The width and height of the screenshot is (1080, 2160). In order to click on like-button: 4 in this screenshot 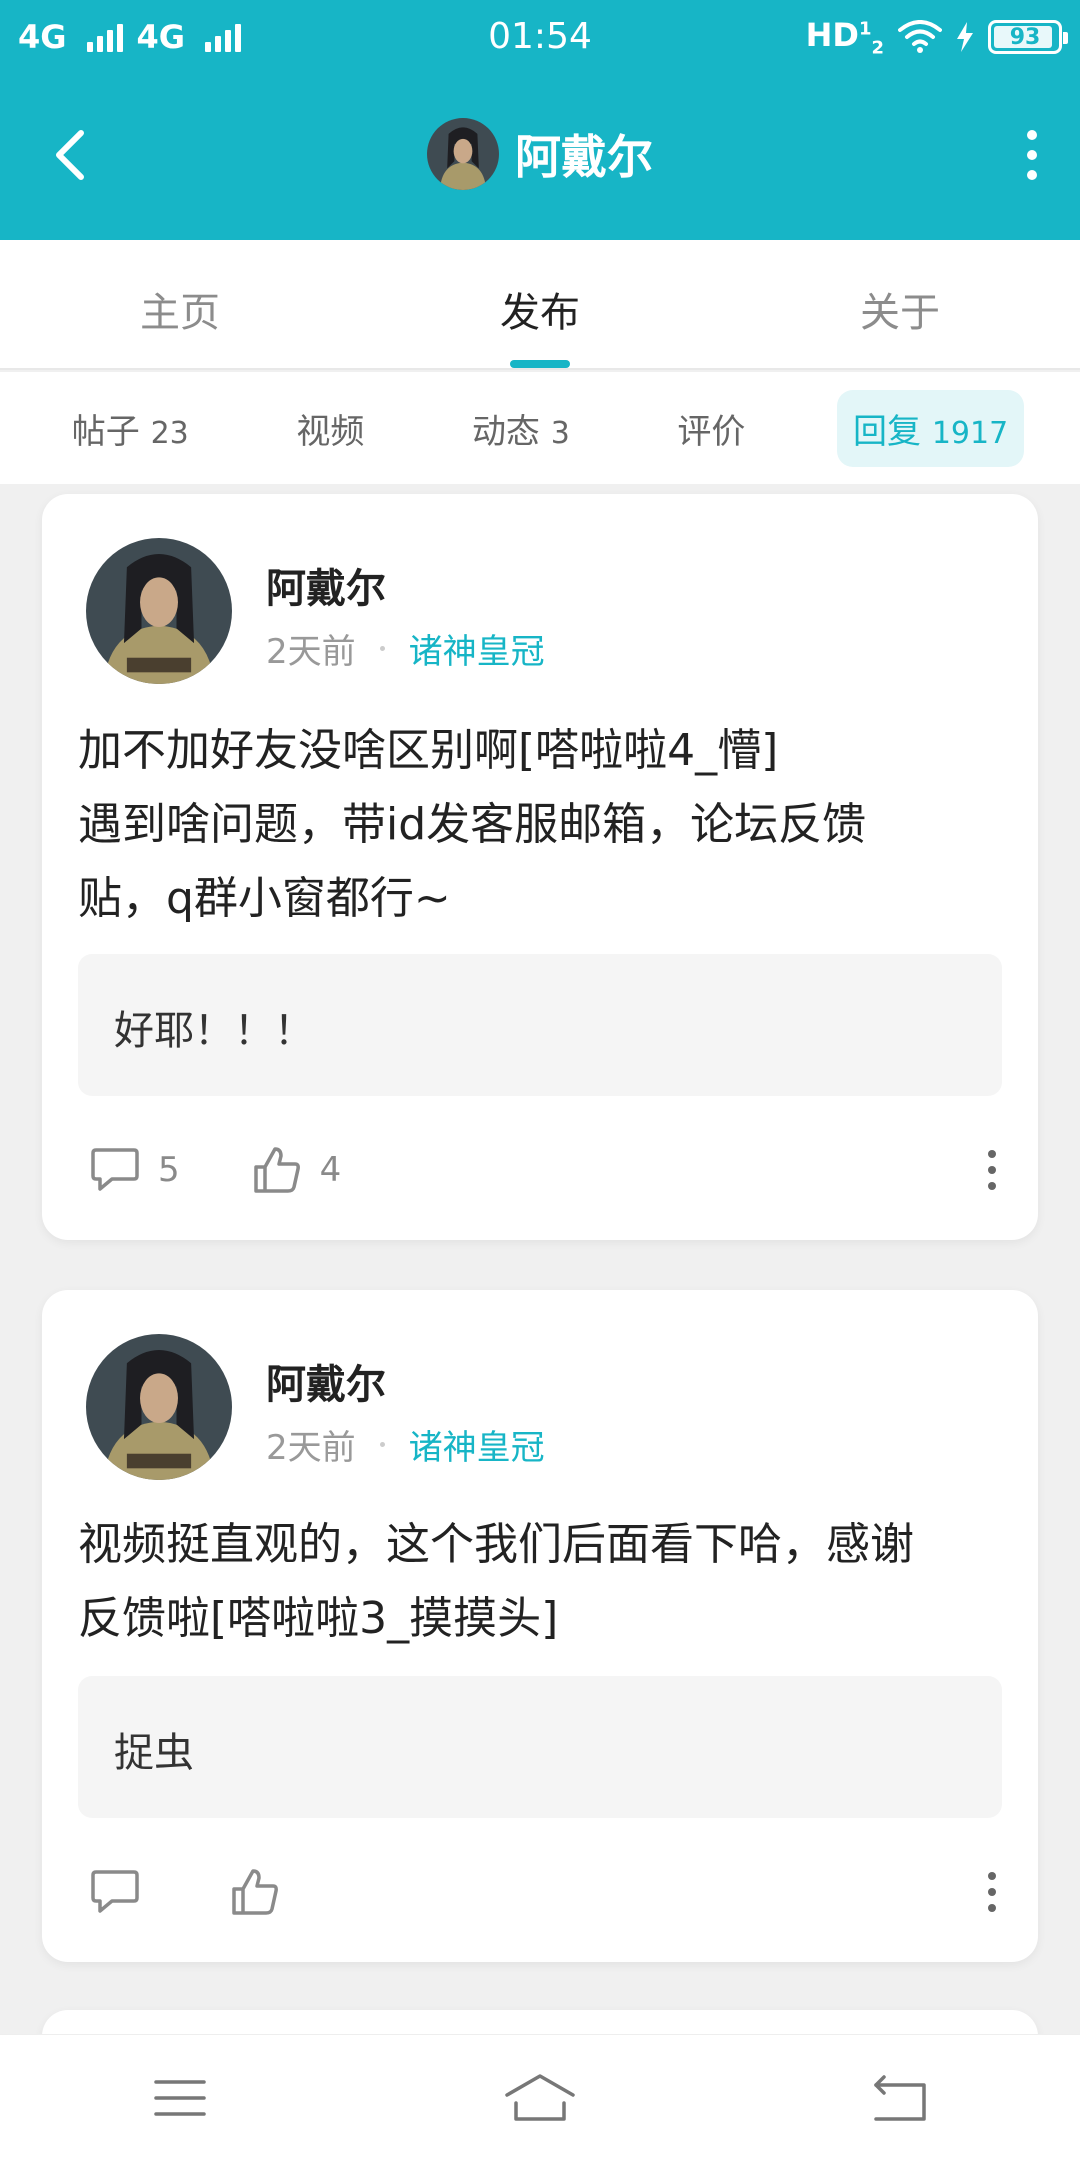, I will do `click(297, 1170)`.